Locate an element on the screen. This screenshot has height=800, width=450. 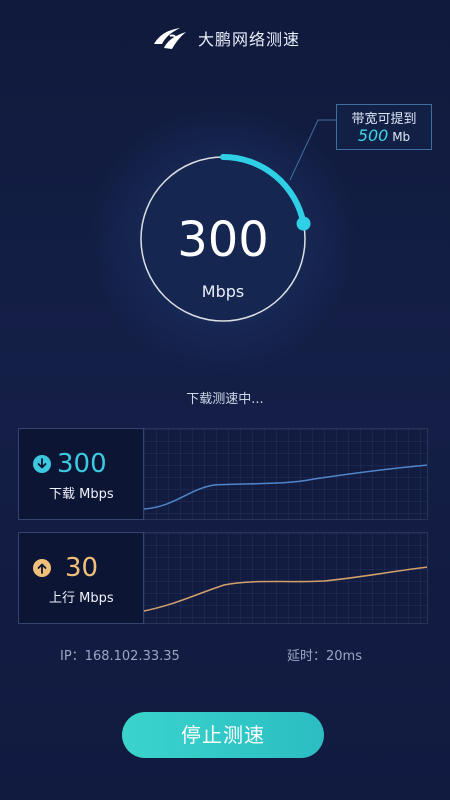
callout-max-value: 500 is located at coordinates (373, 135).